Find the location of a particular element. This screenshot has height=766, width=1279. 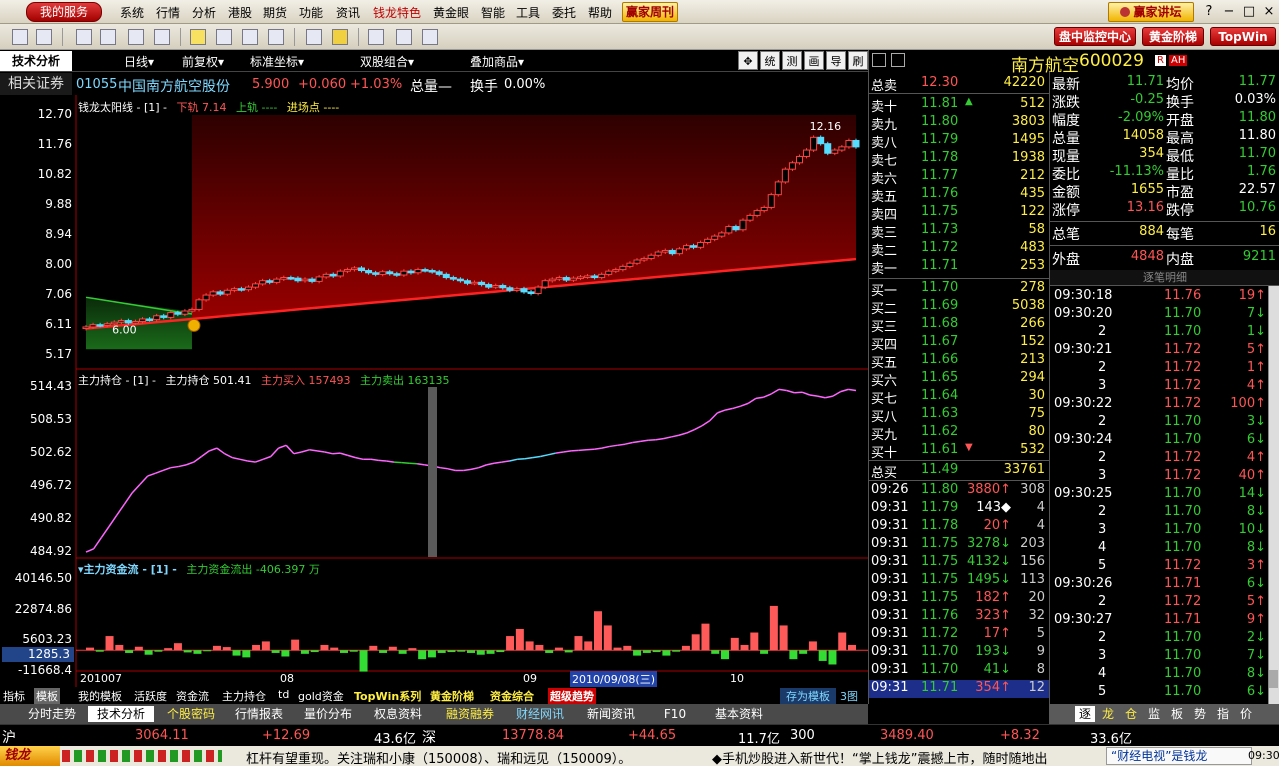

side-tab-0: 逐 is located at coordinates (1085, 714).